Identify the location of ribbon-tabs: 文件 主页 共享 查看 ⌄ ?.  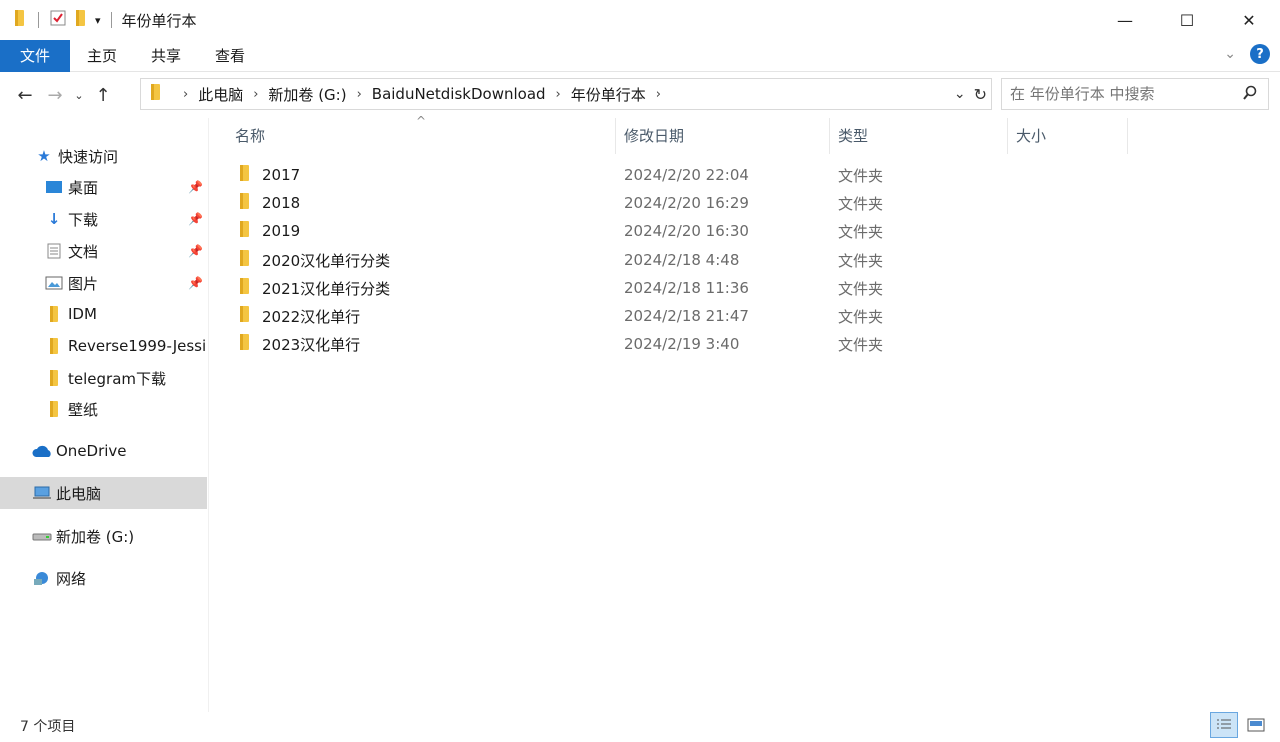
(640, 55).